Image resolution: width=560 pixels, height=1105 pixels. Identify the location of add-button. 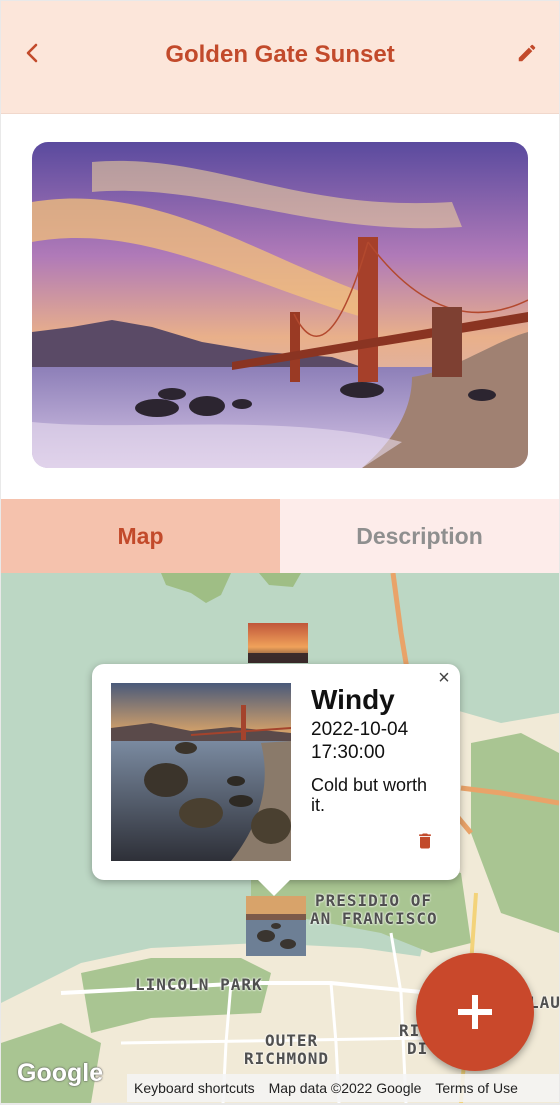
(475, 1012).